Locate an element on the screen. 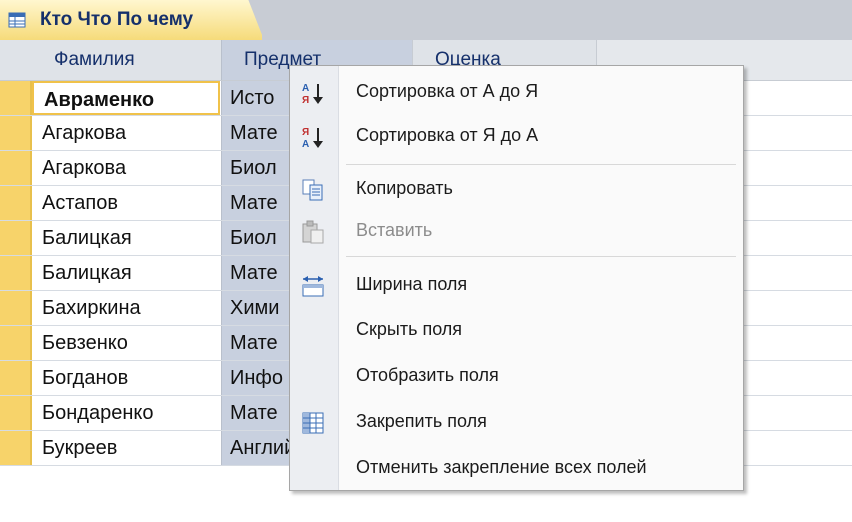 The image size is (852, 522). menu-item-copy: Копировать is located at coordinates (516, 189).